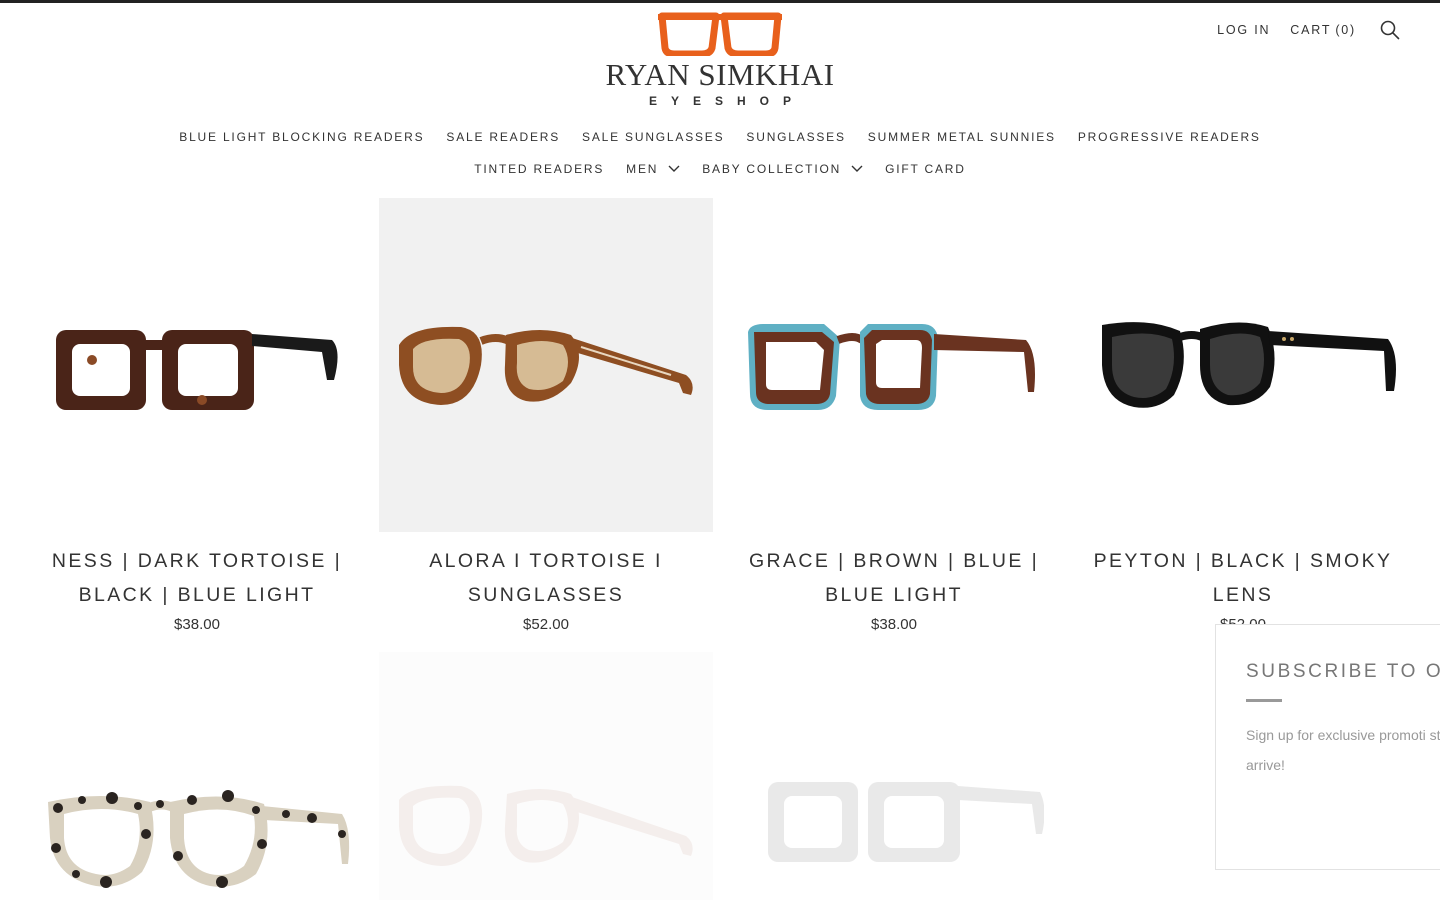  Describe the element at coordinates (539, 169) in the screenshot. I see `nav-tinted-readers: TINTED READERS` at that location.